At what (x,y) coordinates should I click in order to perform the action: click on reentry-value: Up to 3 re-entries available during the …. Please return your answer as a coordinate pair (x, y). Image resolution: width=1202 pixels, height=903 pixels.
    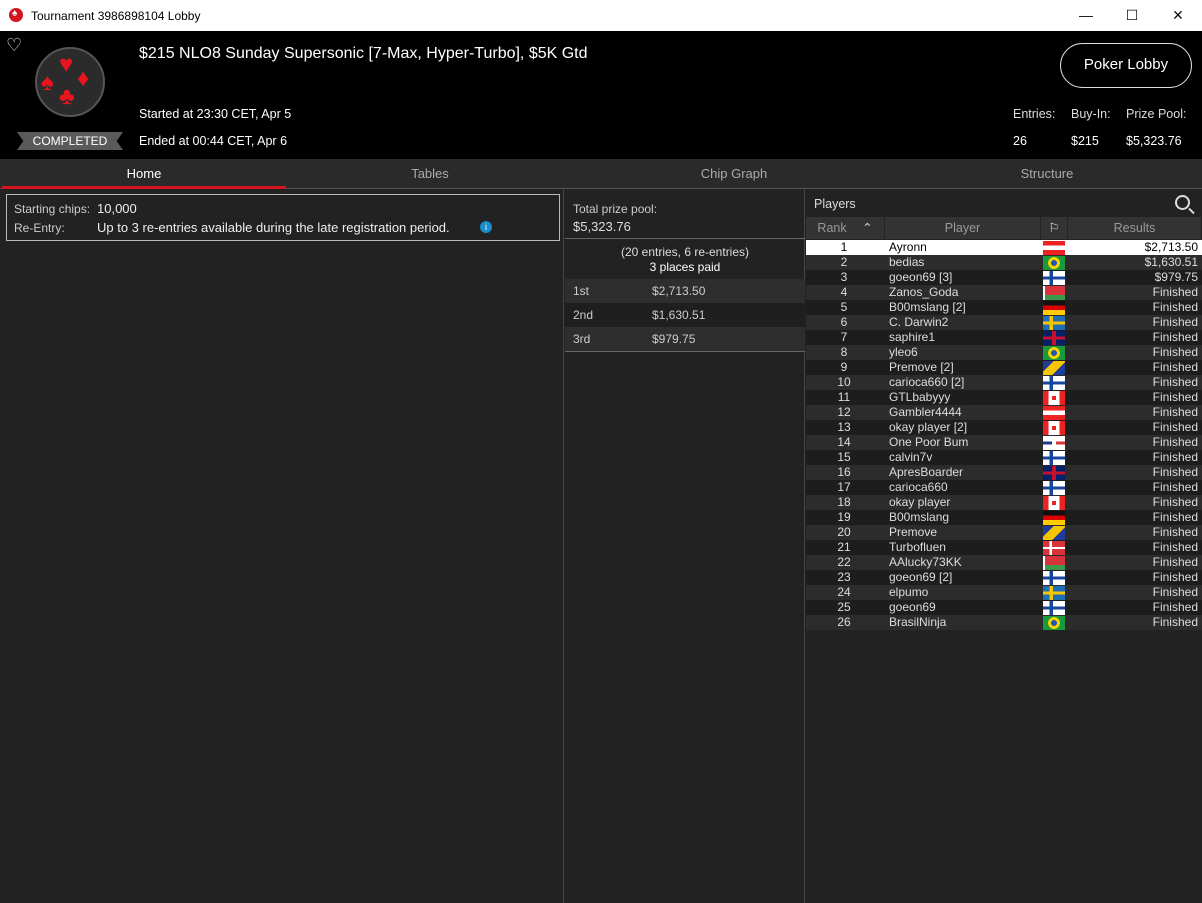
    Looking at the image, I should click on (273, 227).